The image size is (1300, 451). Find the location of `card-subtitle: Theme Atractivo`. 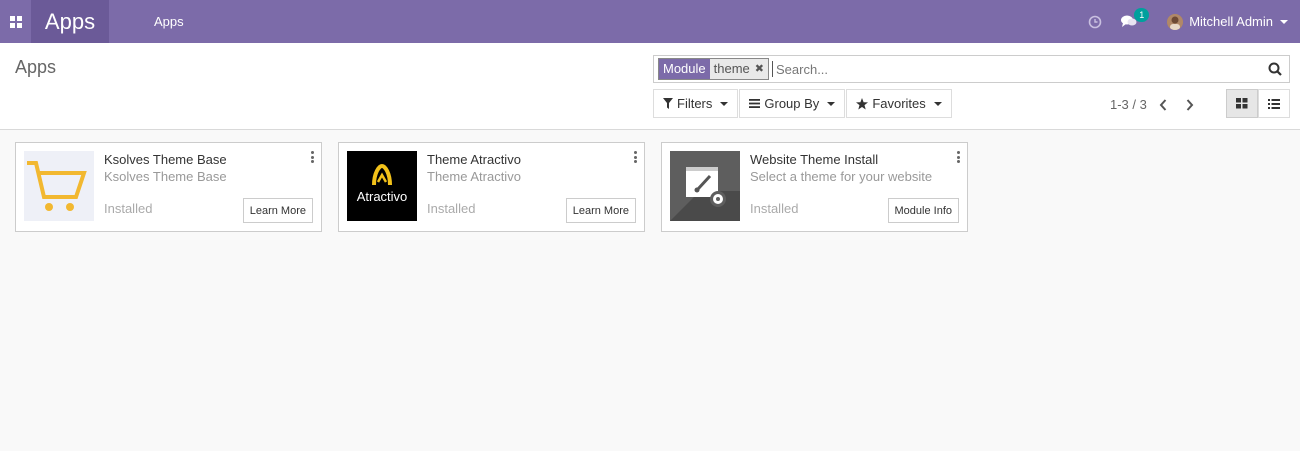

card-subtitle: Theme Atractivo is located at coordinates (474, 176).